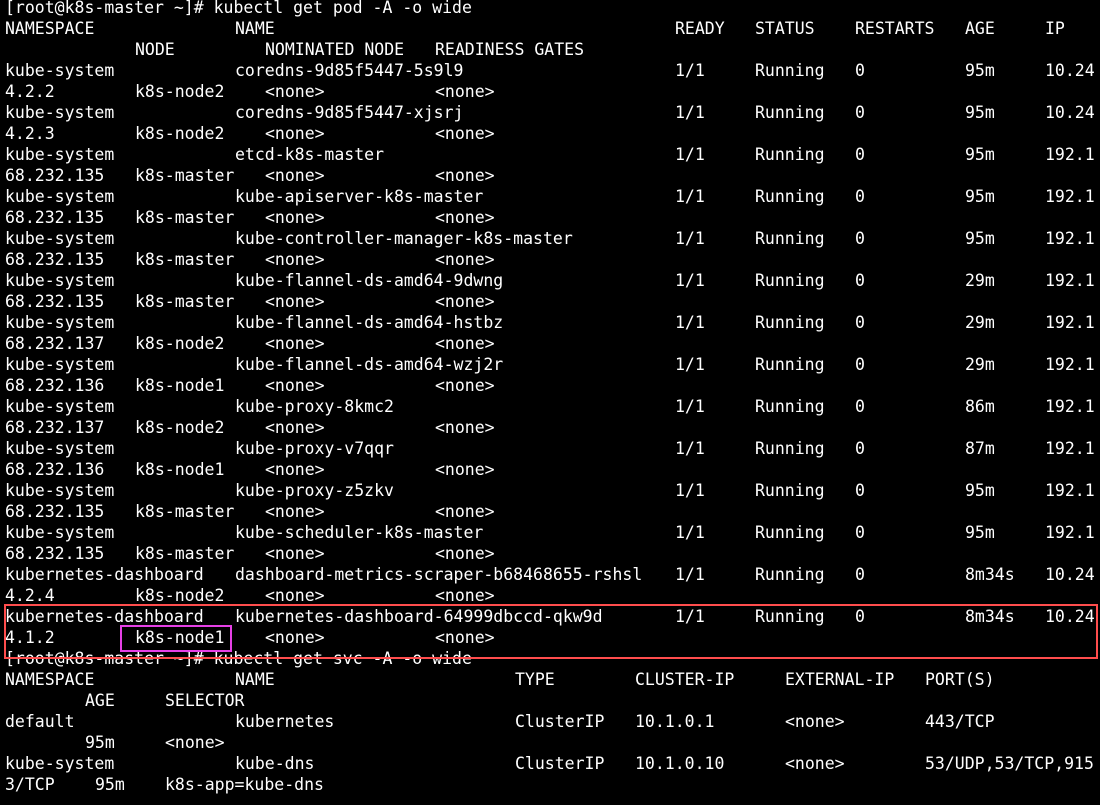 This screenshot has height=805, width=1100. I want to click on cell-ip-continued: 4.1.2, so click(30, 637).